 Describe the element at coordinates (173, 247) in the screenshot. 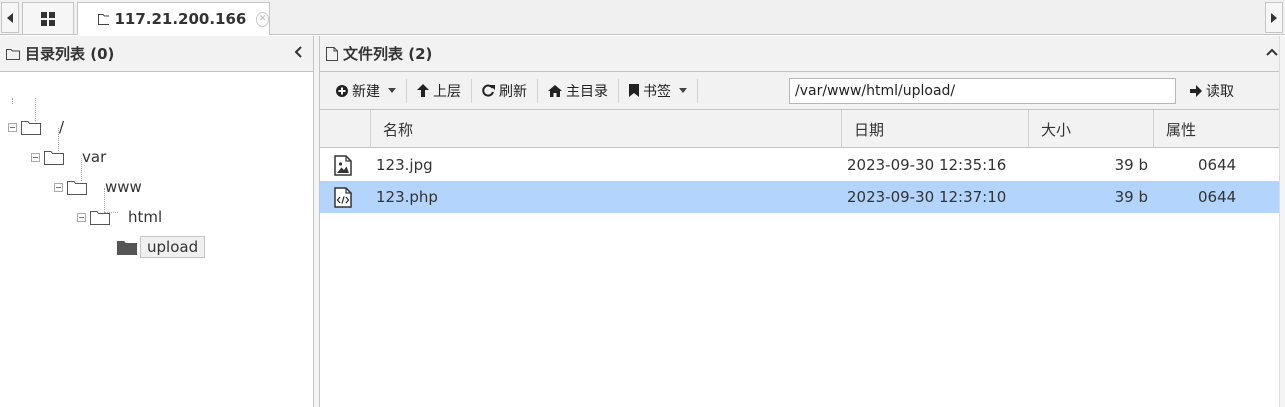

I see `tree-node-label-selected: upload` at that location.